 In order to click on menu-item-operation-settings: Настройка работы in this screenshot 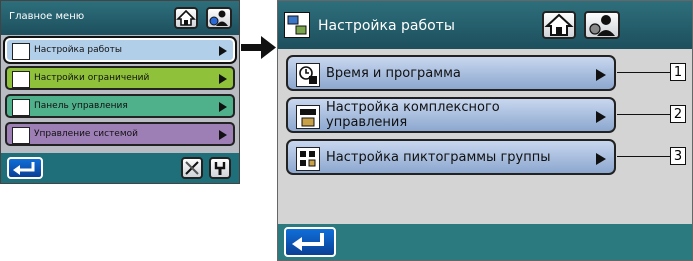, I will do `click(120, 50)`.